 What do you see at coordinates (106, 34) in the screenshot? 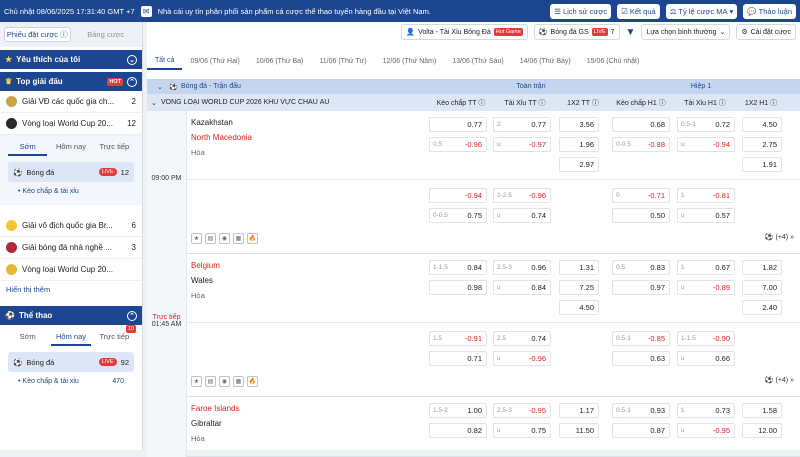
I see `tab-bet-board: Bảng cược` at bounding box center [106, 34].